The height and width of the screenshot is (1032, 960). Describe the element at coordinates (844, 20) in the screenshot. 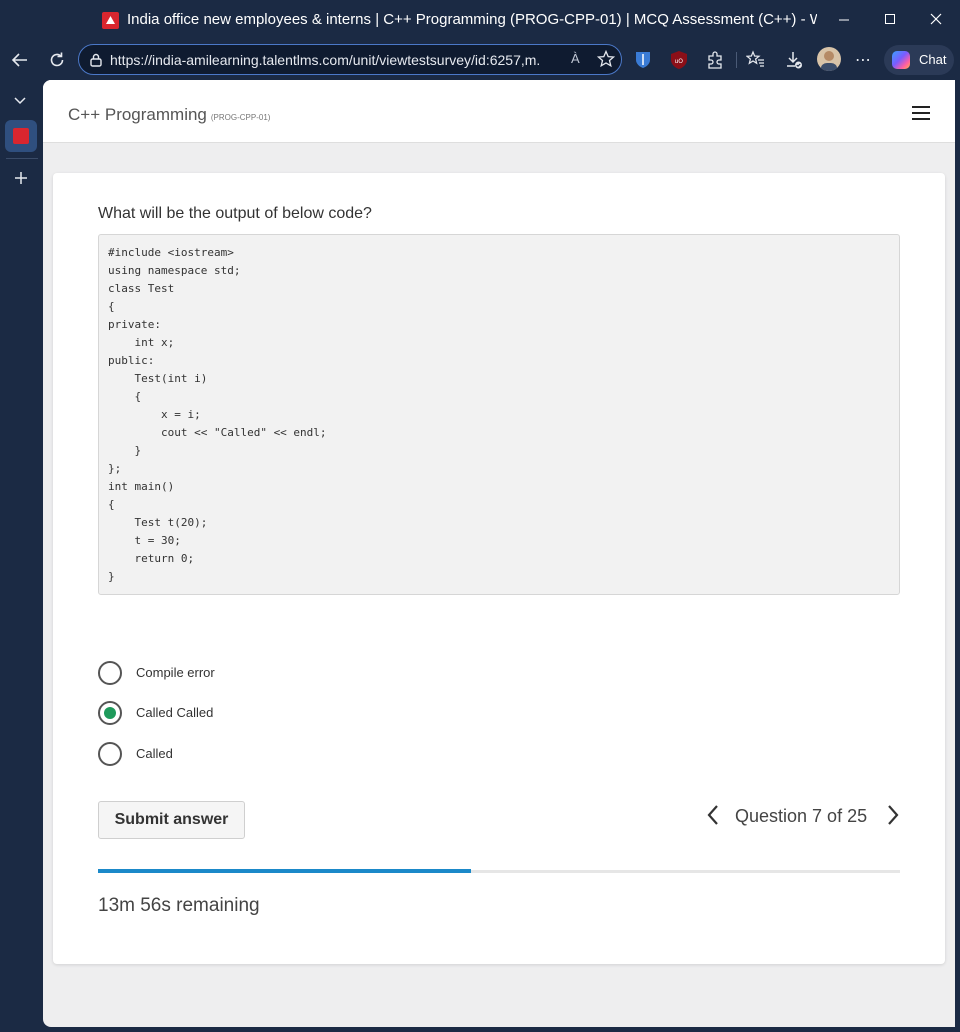

I see `minimize-button` at that location.